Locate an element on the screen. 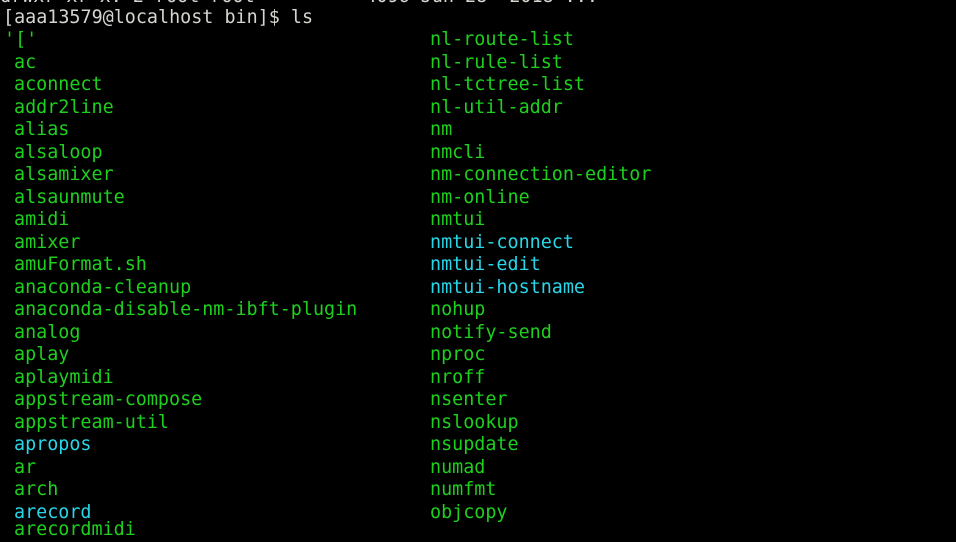 This screenshot has width=956, height=542. file-entry: numad is located at coordinates (458, 467).